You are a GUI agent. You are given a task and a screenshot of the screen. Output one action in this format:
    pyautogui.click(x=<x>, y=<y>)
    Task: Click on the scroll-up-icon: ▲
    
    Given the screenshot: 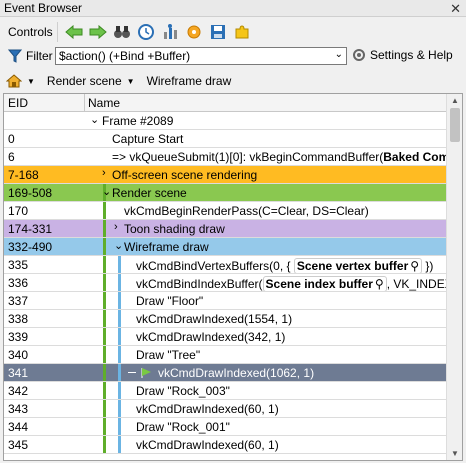 What is the action you would take?
    pyautogui.click(x=455, y=100)
    